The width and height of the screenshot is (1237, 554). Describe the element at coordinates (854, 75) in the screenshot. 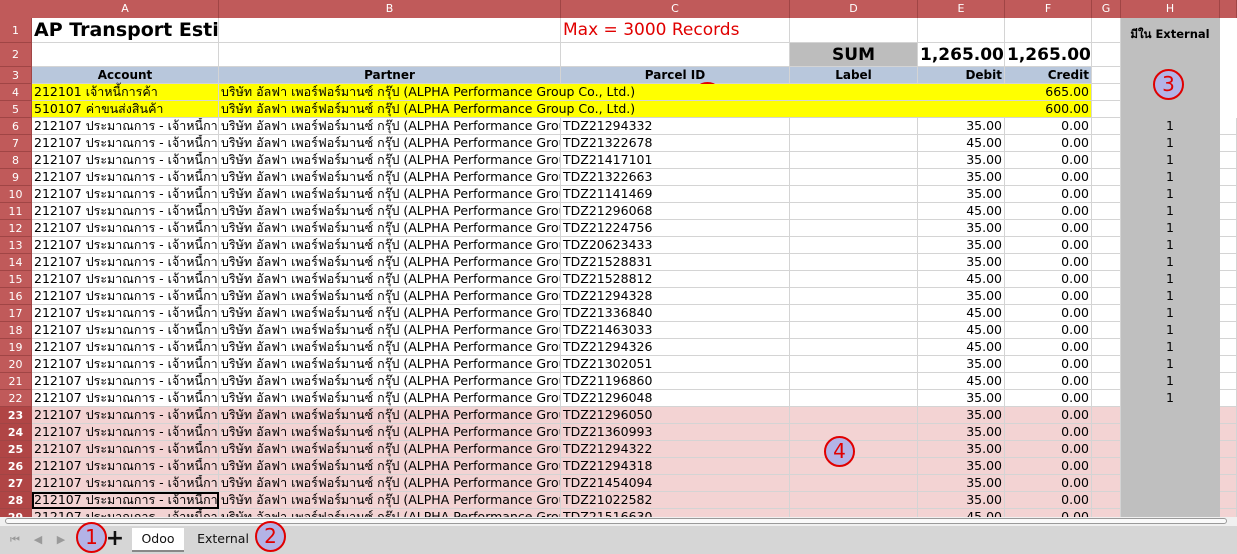

I see `header-label: Label` at that location.